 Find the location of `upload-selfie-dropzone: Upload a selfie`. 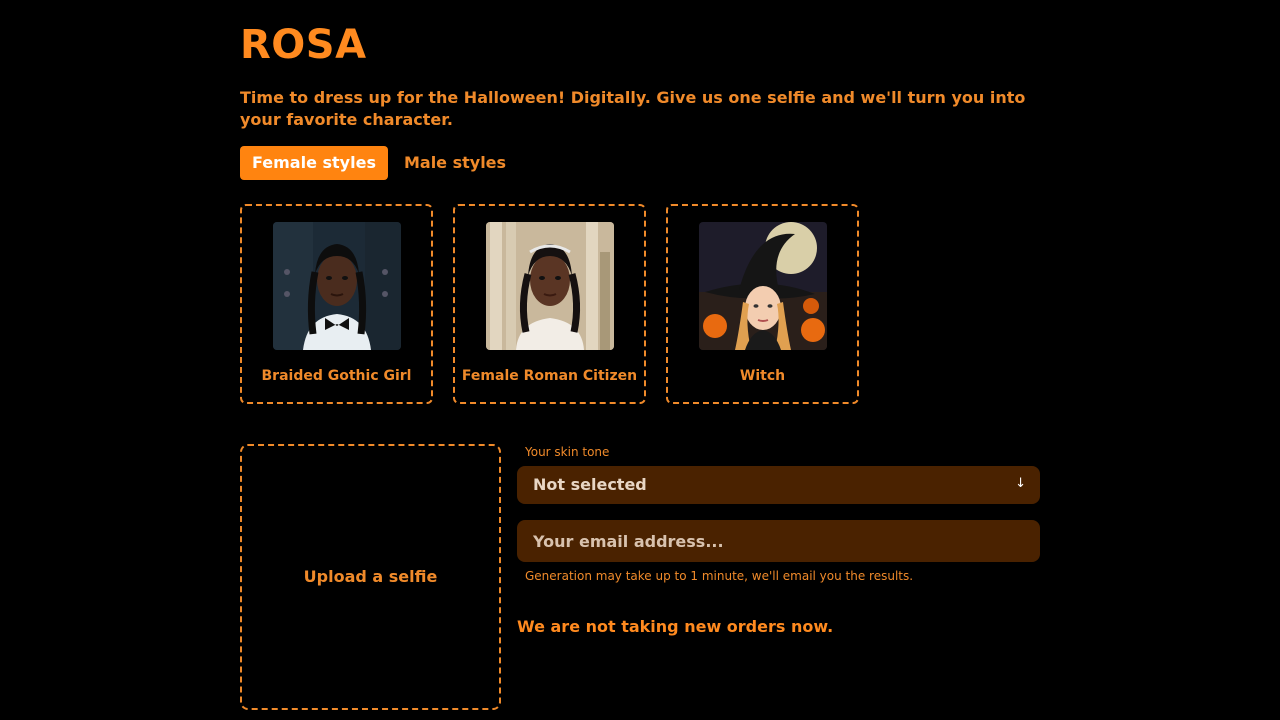

upload-selfie-dropzone: Upload a selfie is located at coordinates (370, 577).